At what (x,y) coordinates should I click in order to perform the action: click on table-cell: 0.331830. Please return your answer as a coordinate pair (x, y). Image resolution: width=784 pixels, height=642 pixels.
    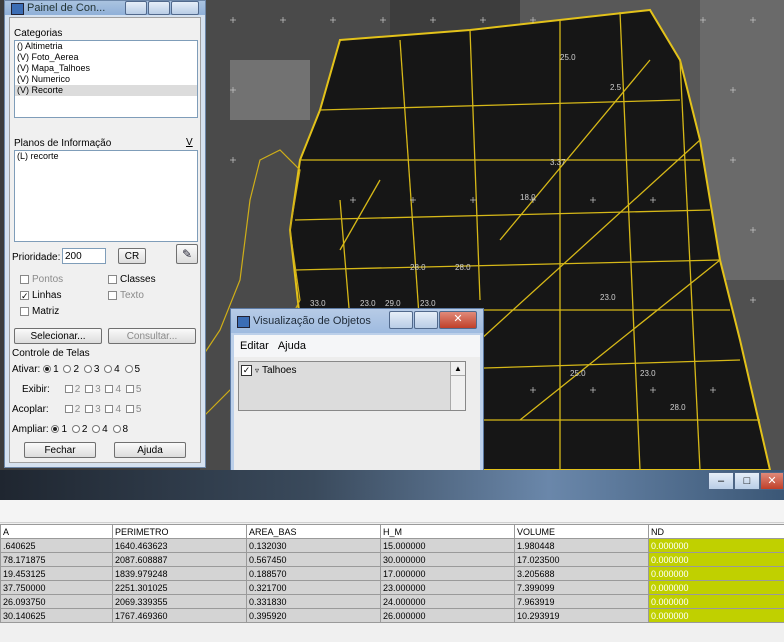
    Looking at the image, I should click on (313, 601).